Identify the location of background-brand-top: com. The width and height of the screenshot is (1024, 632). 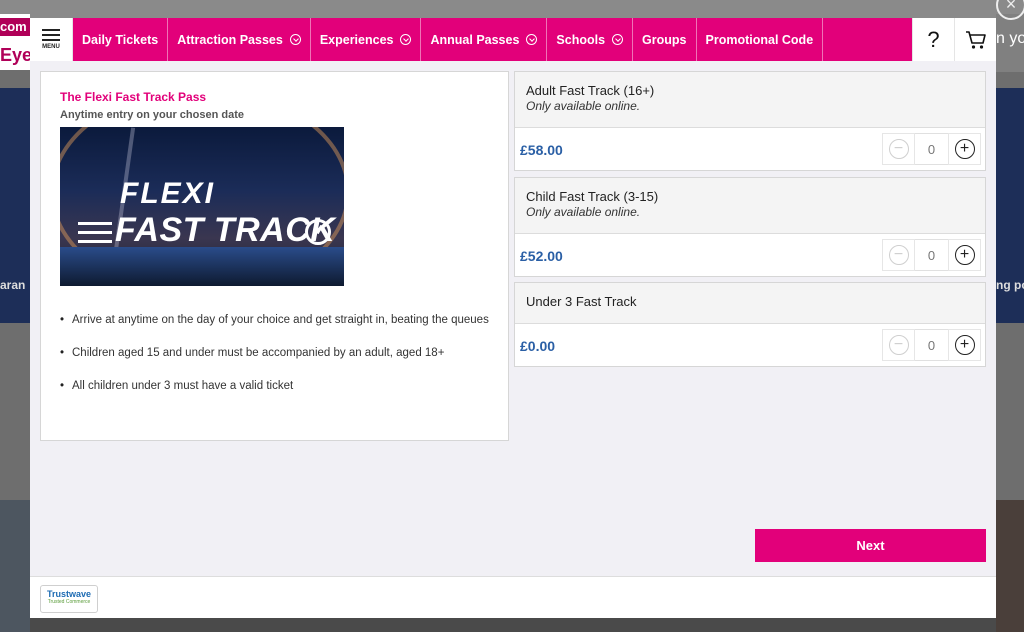
(15, 27).